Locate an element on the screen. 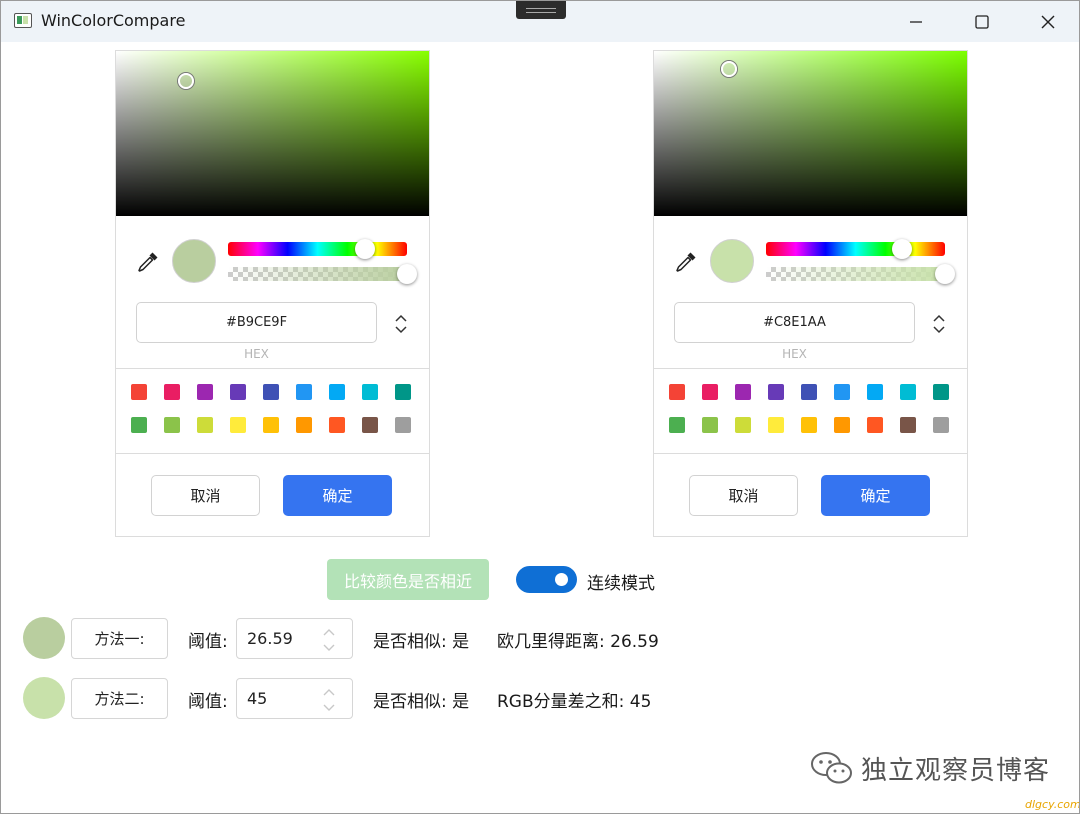  minimize-icon is located at coordinates (916, 21).